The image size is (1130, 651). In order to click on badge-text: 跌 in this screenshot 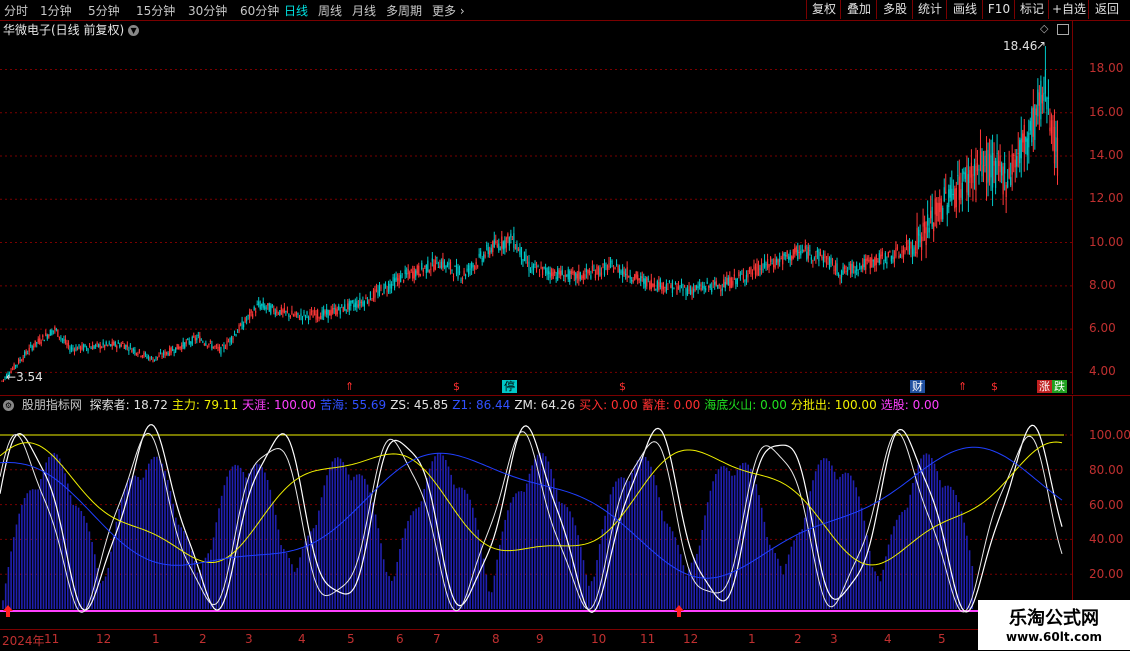, I will do `click(1059, 386)`.